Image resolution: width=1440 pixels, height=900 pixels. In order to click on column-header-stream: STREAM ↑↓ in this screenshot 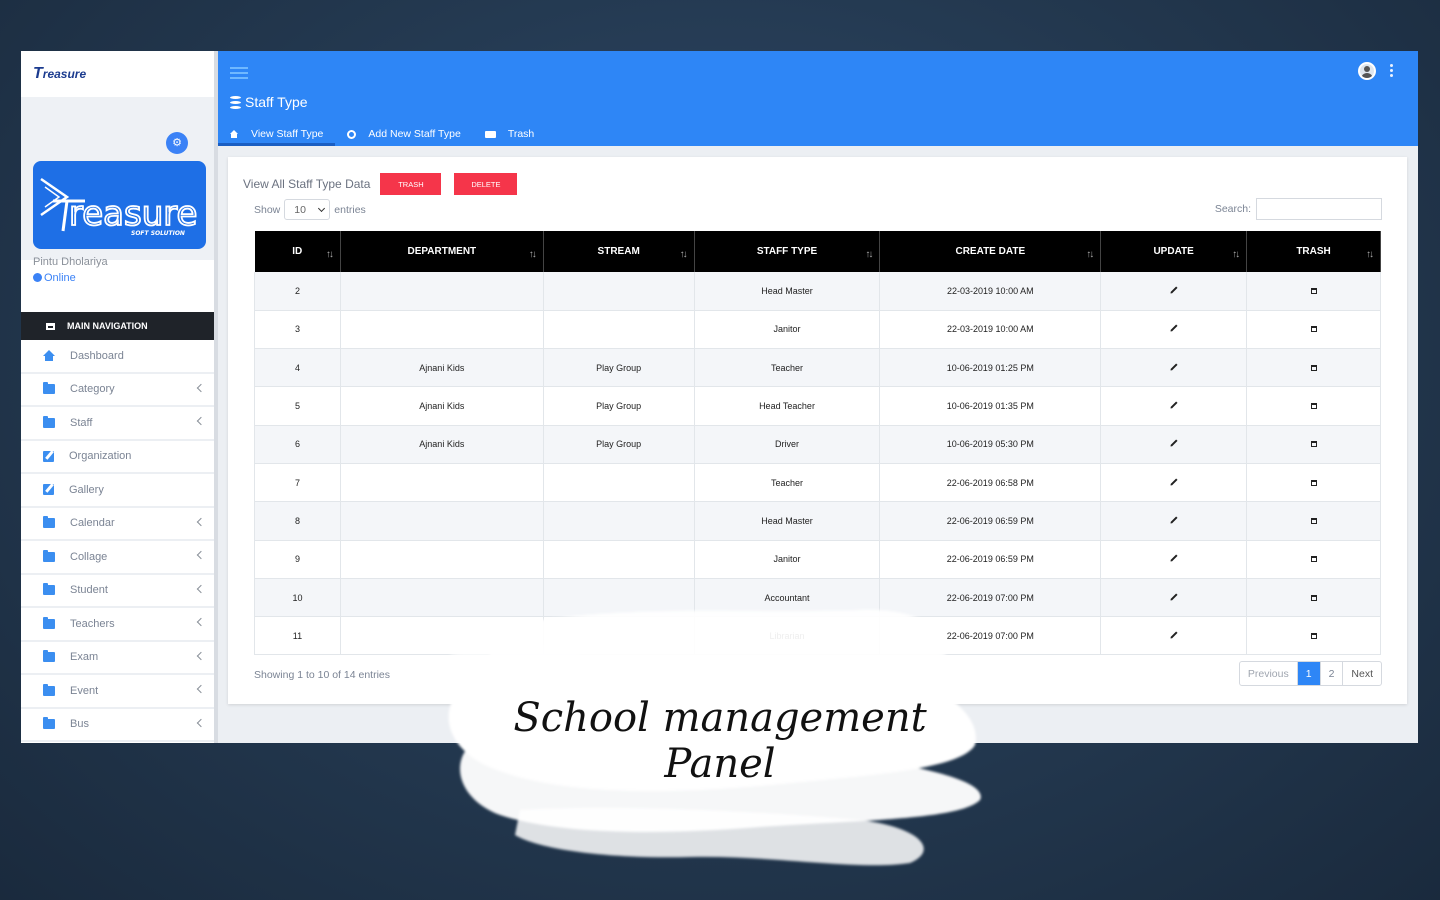, I will do `click(619, 251)`.